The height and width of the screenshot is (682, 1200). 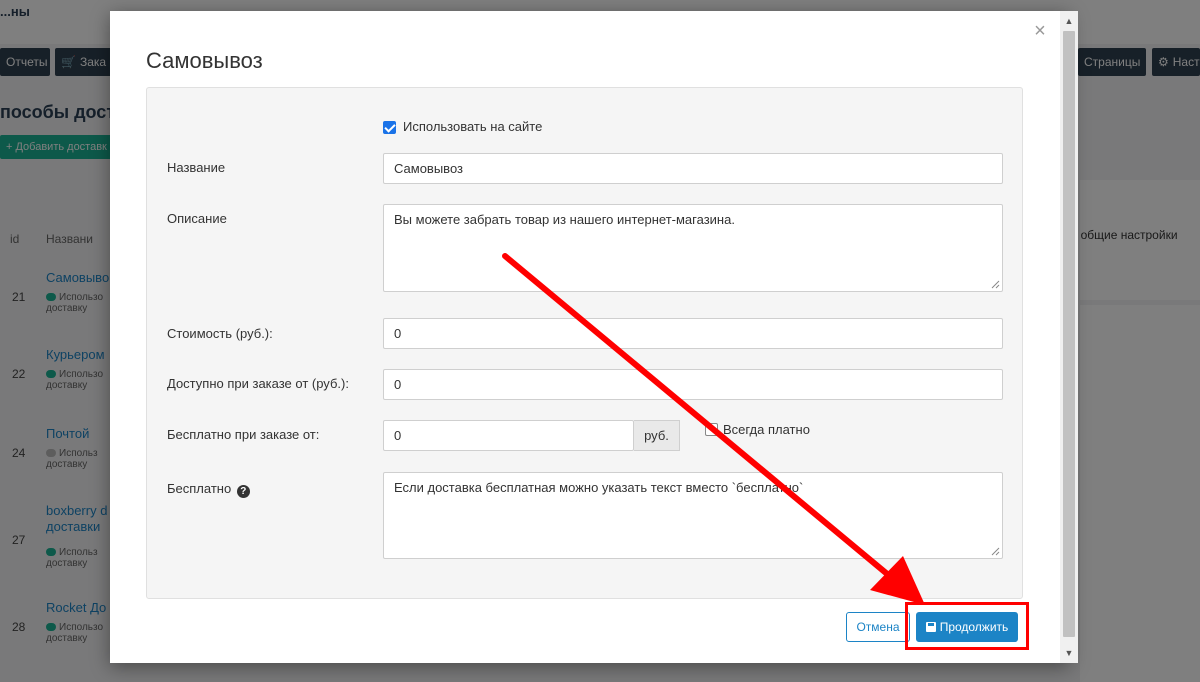 I want to click on question-circle-icon: ?, so click(x=243, y=491).